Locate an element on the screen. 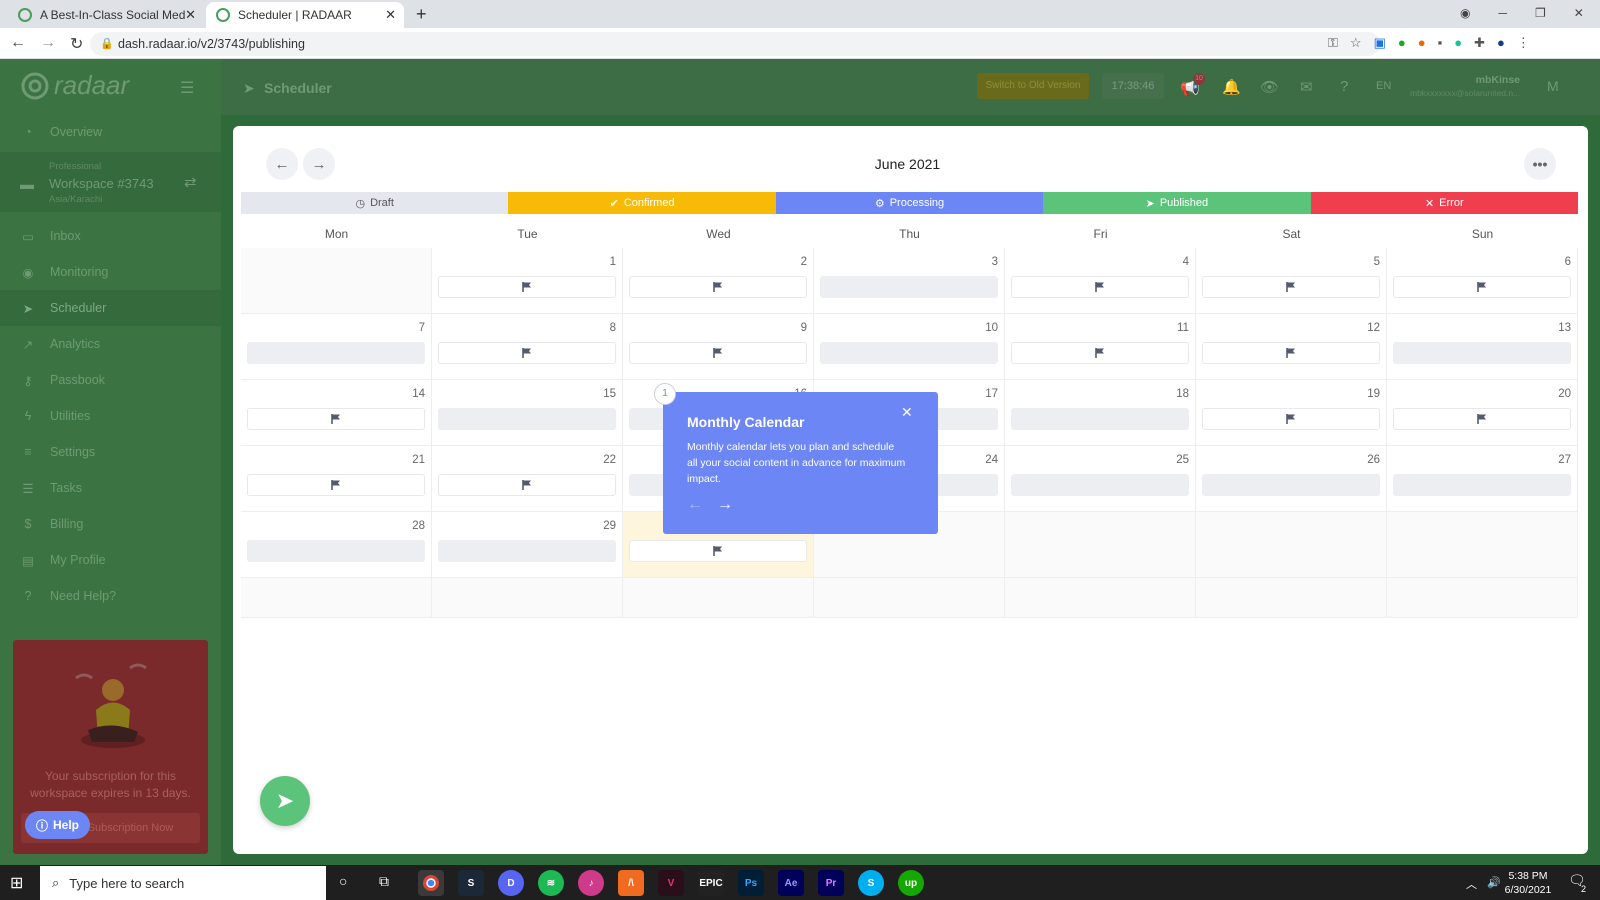 This screenshot has width=1600, height=900. calendar-day-cell: 7 is located at coordinates (336, 347).